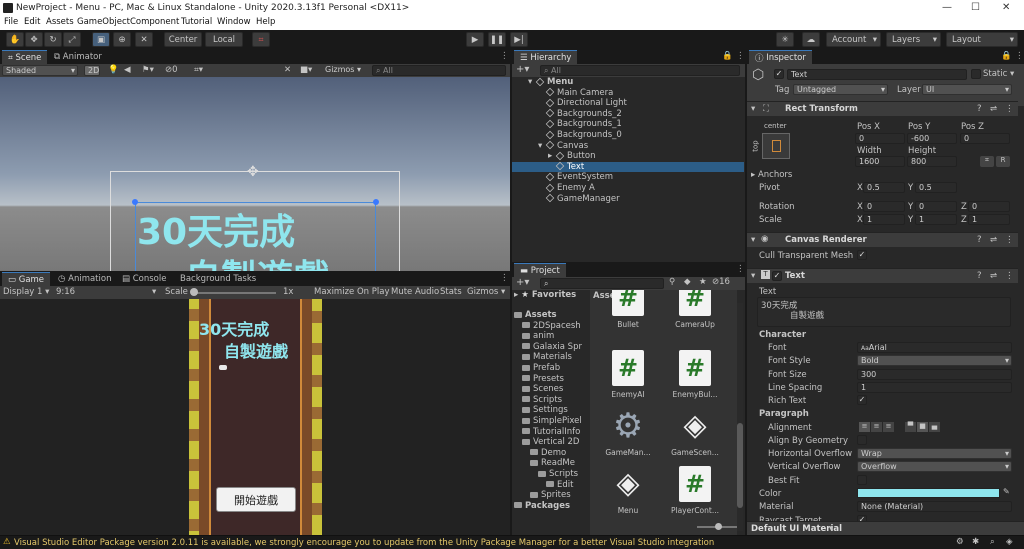 This screenshot has width=1024, height=549. I want to click on tab-hierarchy: ☰ Hierarchy, so click(546, 57).